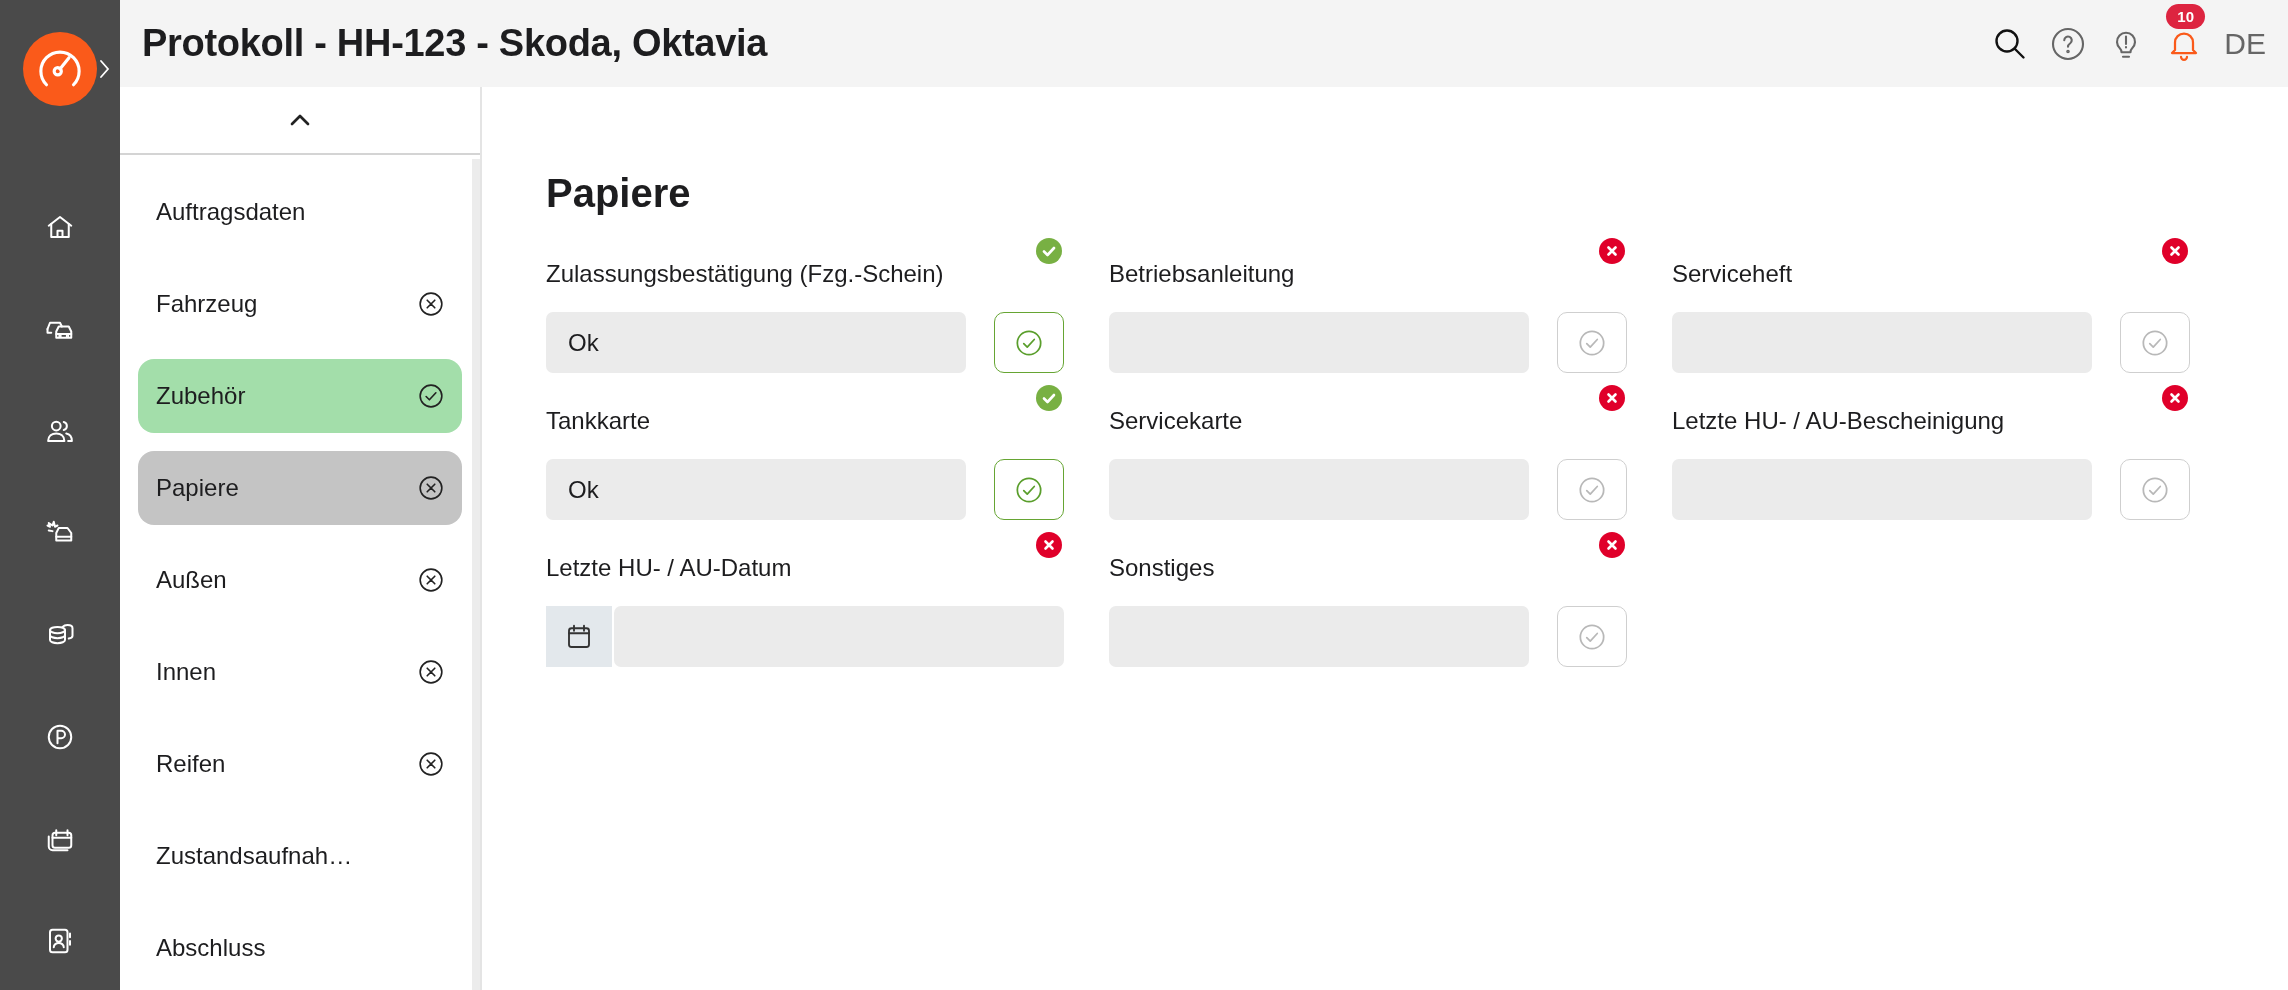  Describe the element at coordinates (619, 193) in the screenshot. I see `section-title: Papiere` at that location.